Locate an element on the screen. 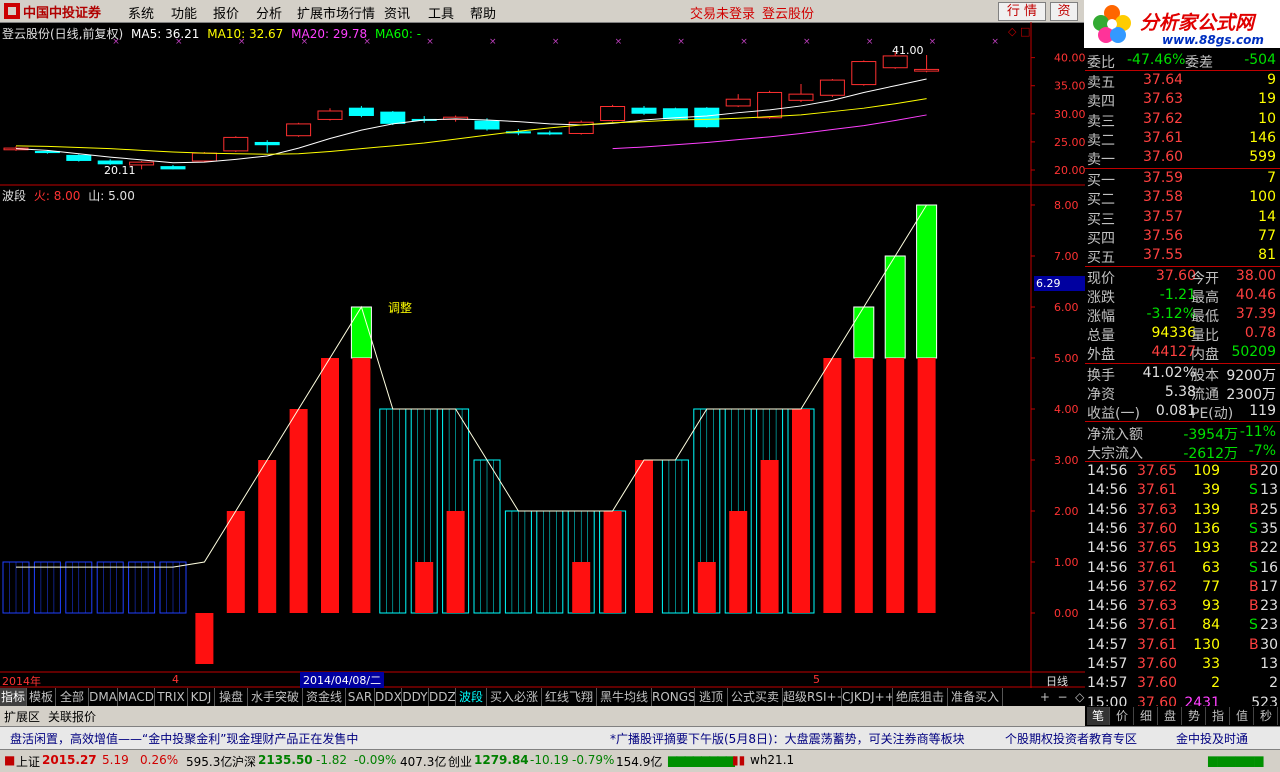  hs-change: -1.82 is located at coordinates (332, 760).